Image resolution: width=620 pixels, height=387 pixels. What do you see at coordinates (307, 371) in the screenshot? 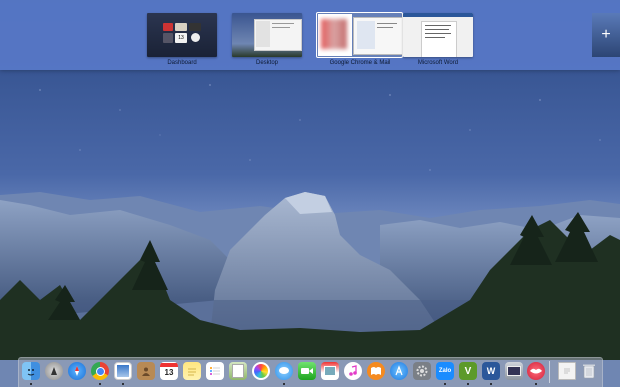
I see `facetime-icon` at bounding box center [307, 371].